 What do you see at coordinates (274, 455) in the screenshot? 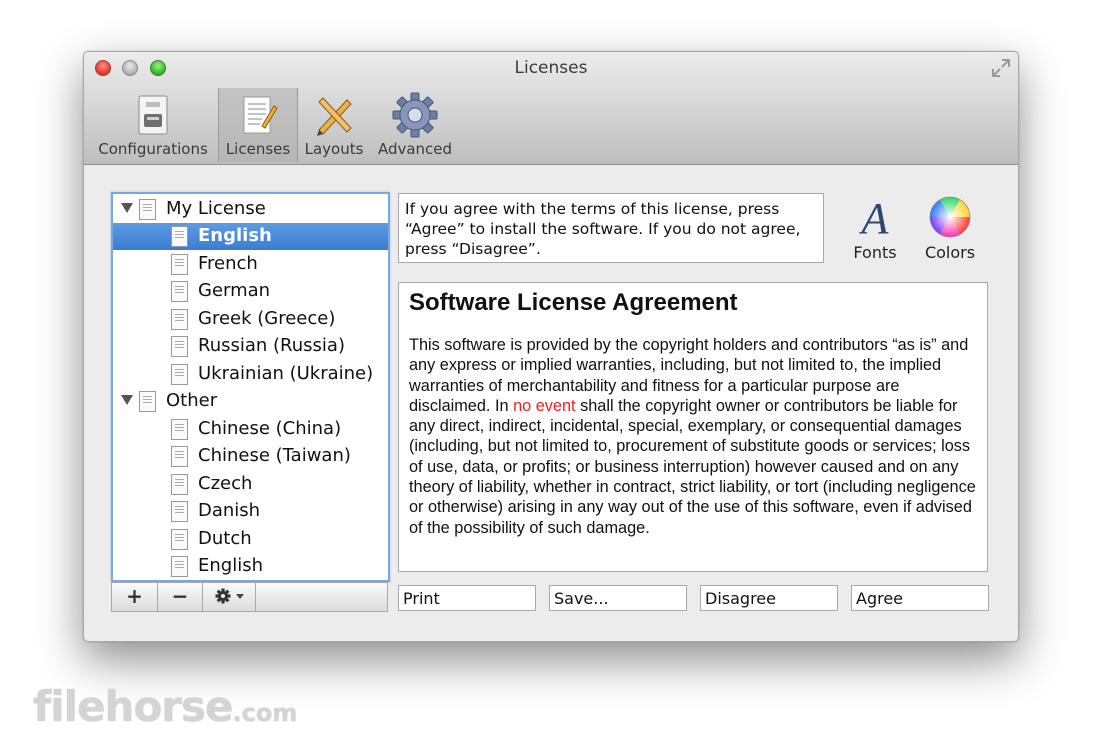
I see `tree-item-label: Chinese (Taiwan)` at bounding box center [274, 455].